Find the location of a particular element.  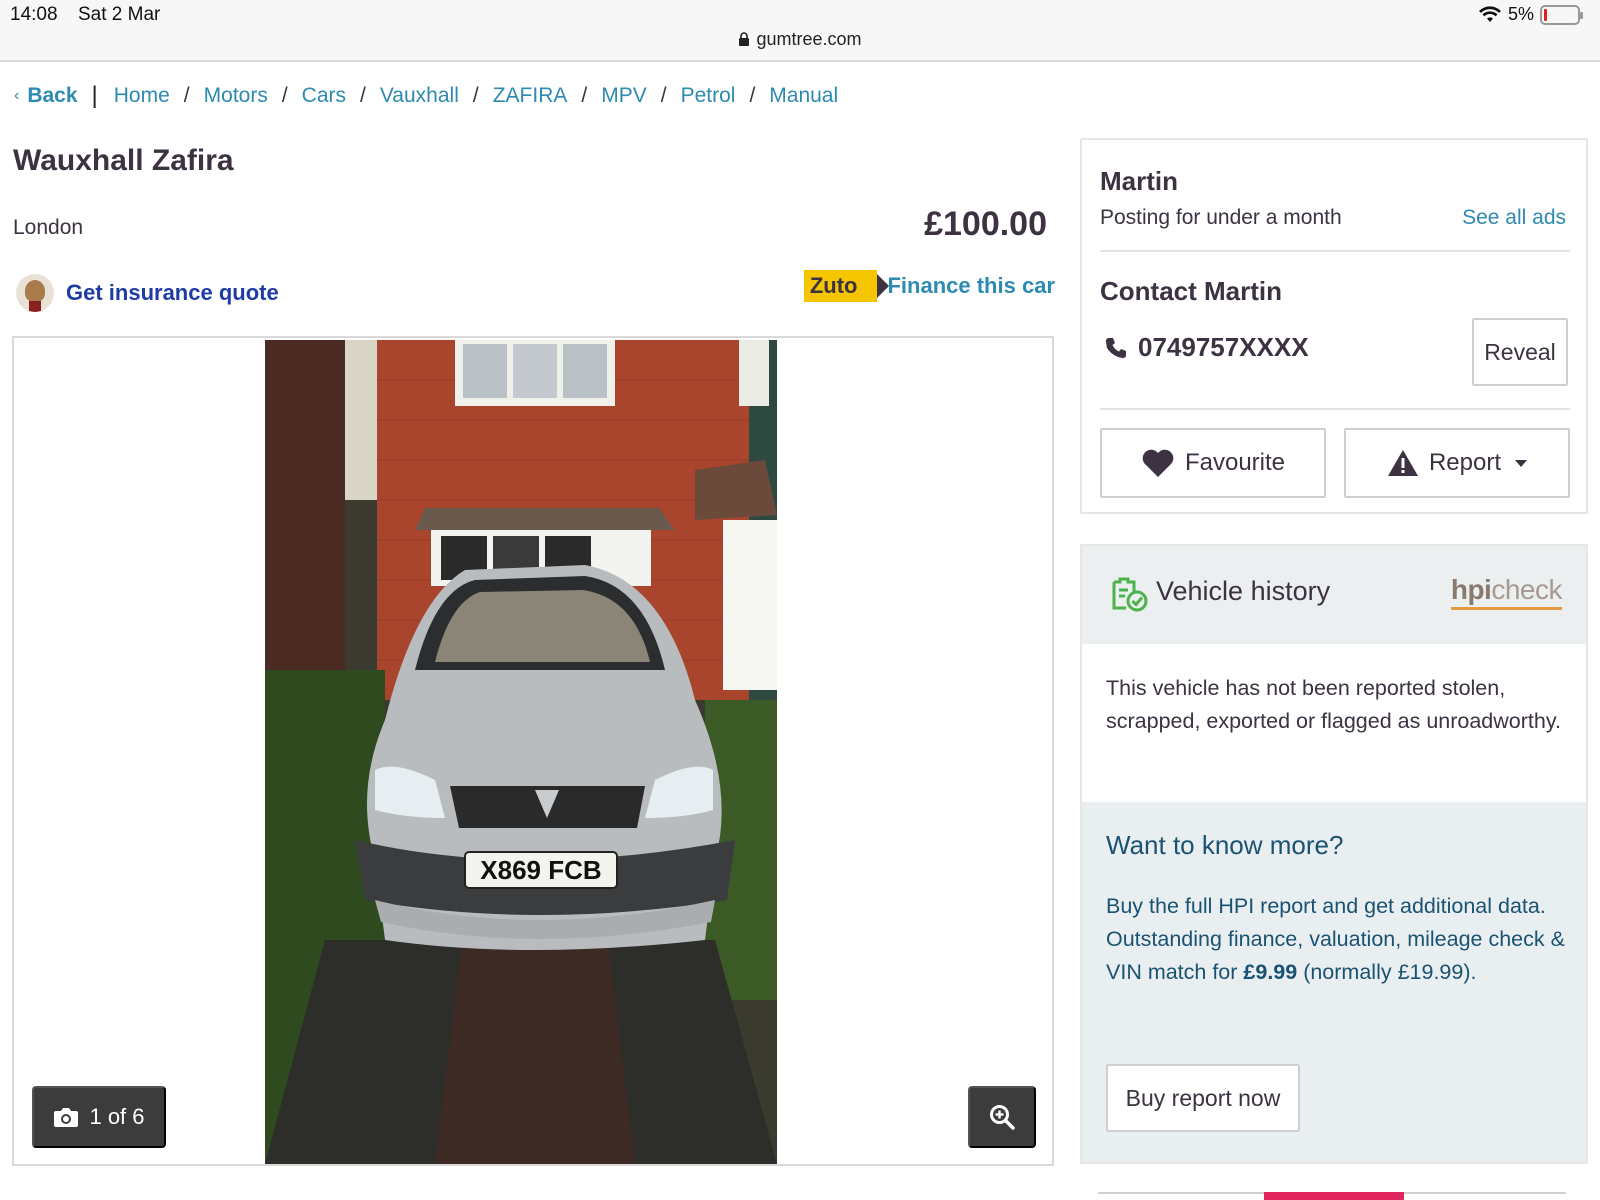

seller-name: Martin is located at coordinates (1139, 181).